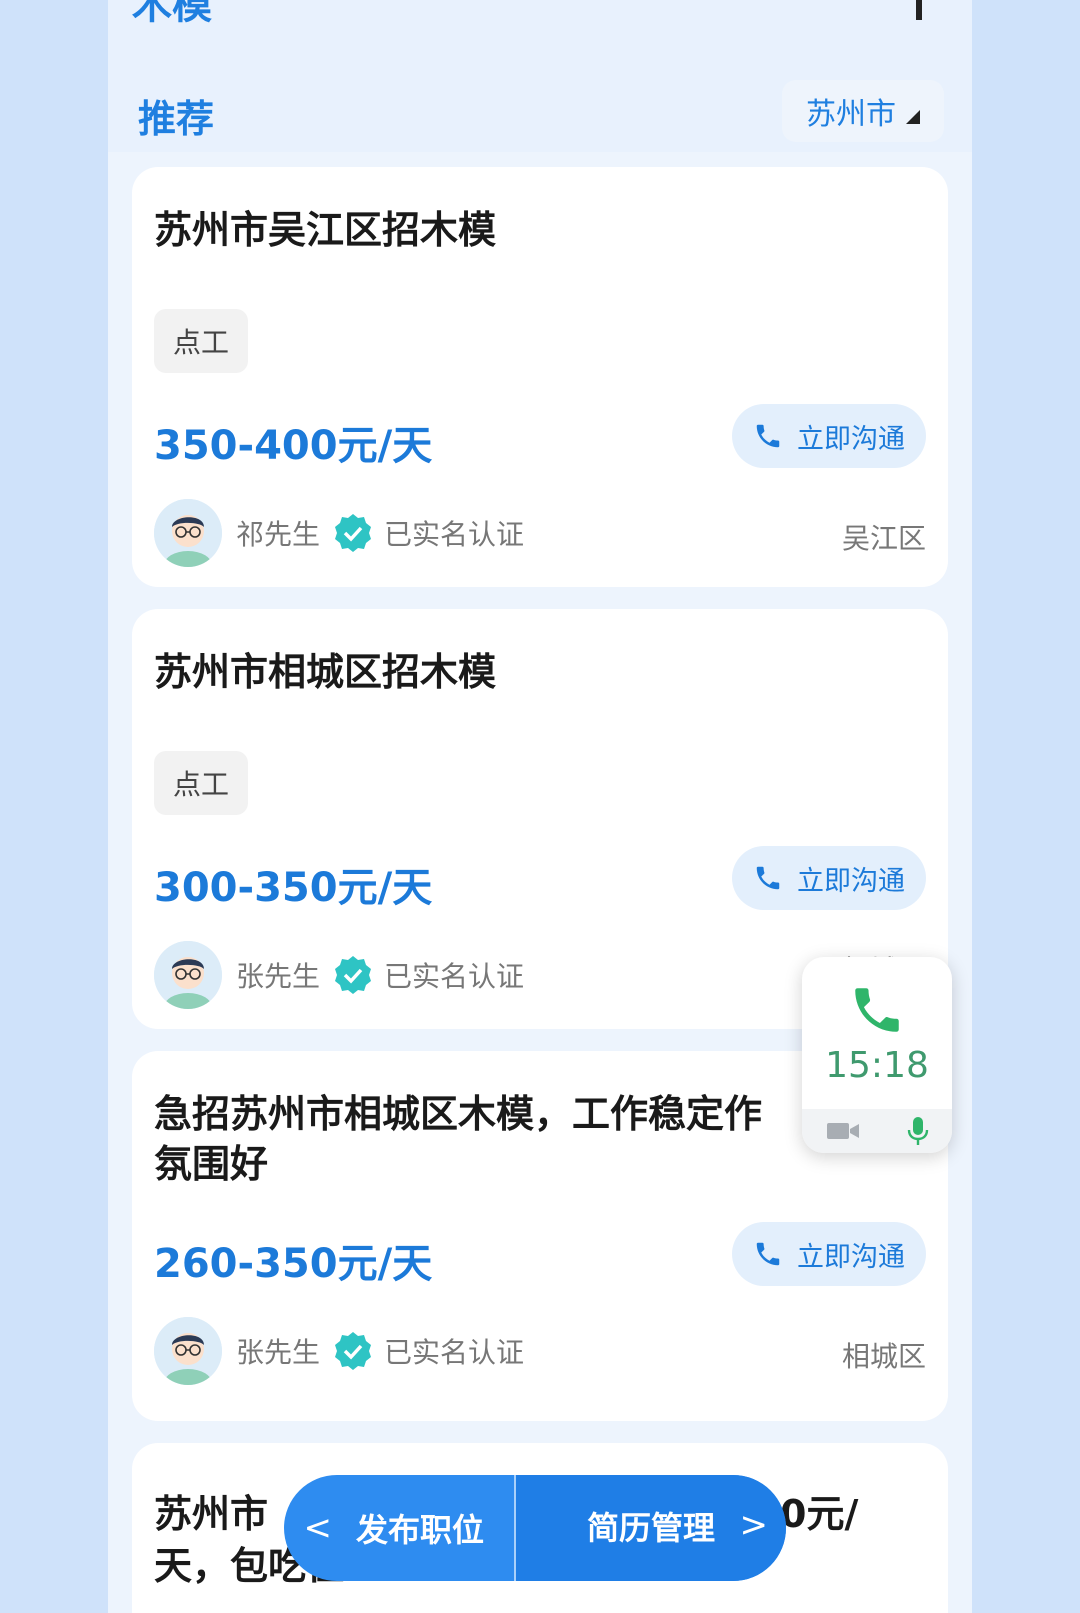 The image size is (1080, 1613). Describe the element at coordinates (420, 1528) in the screenshot. I see `post-job-button: 发布职位` at that location.